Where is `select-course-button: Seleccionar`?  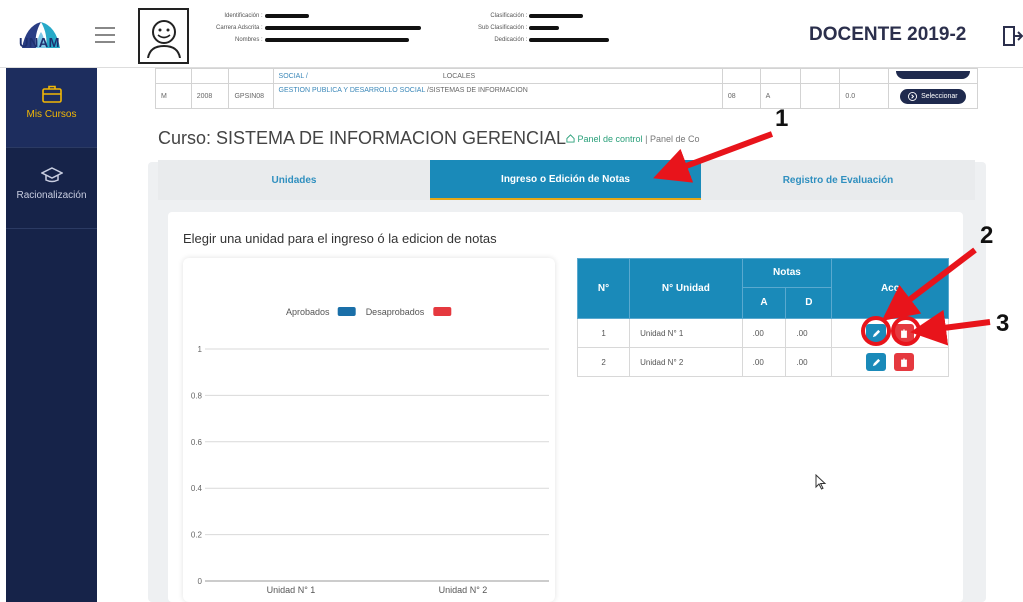 select-course-button: Seleccionar is located at coordinates (933, 96).